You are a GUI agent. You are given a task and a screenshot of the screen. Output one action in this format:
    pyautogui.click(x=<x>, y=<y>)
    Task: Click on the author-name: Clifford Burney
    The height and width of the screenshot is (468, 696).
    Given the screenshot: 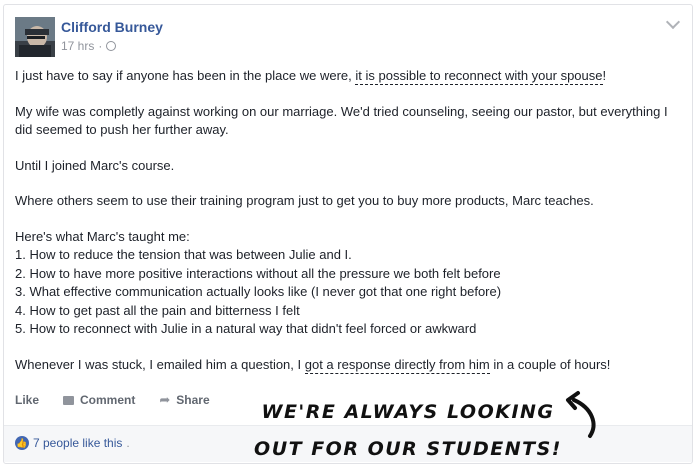 What is the action you would take?
    pyautogui.click(x=112, y=27)
    